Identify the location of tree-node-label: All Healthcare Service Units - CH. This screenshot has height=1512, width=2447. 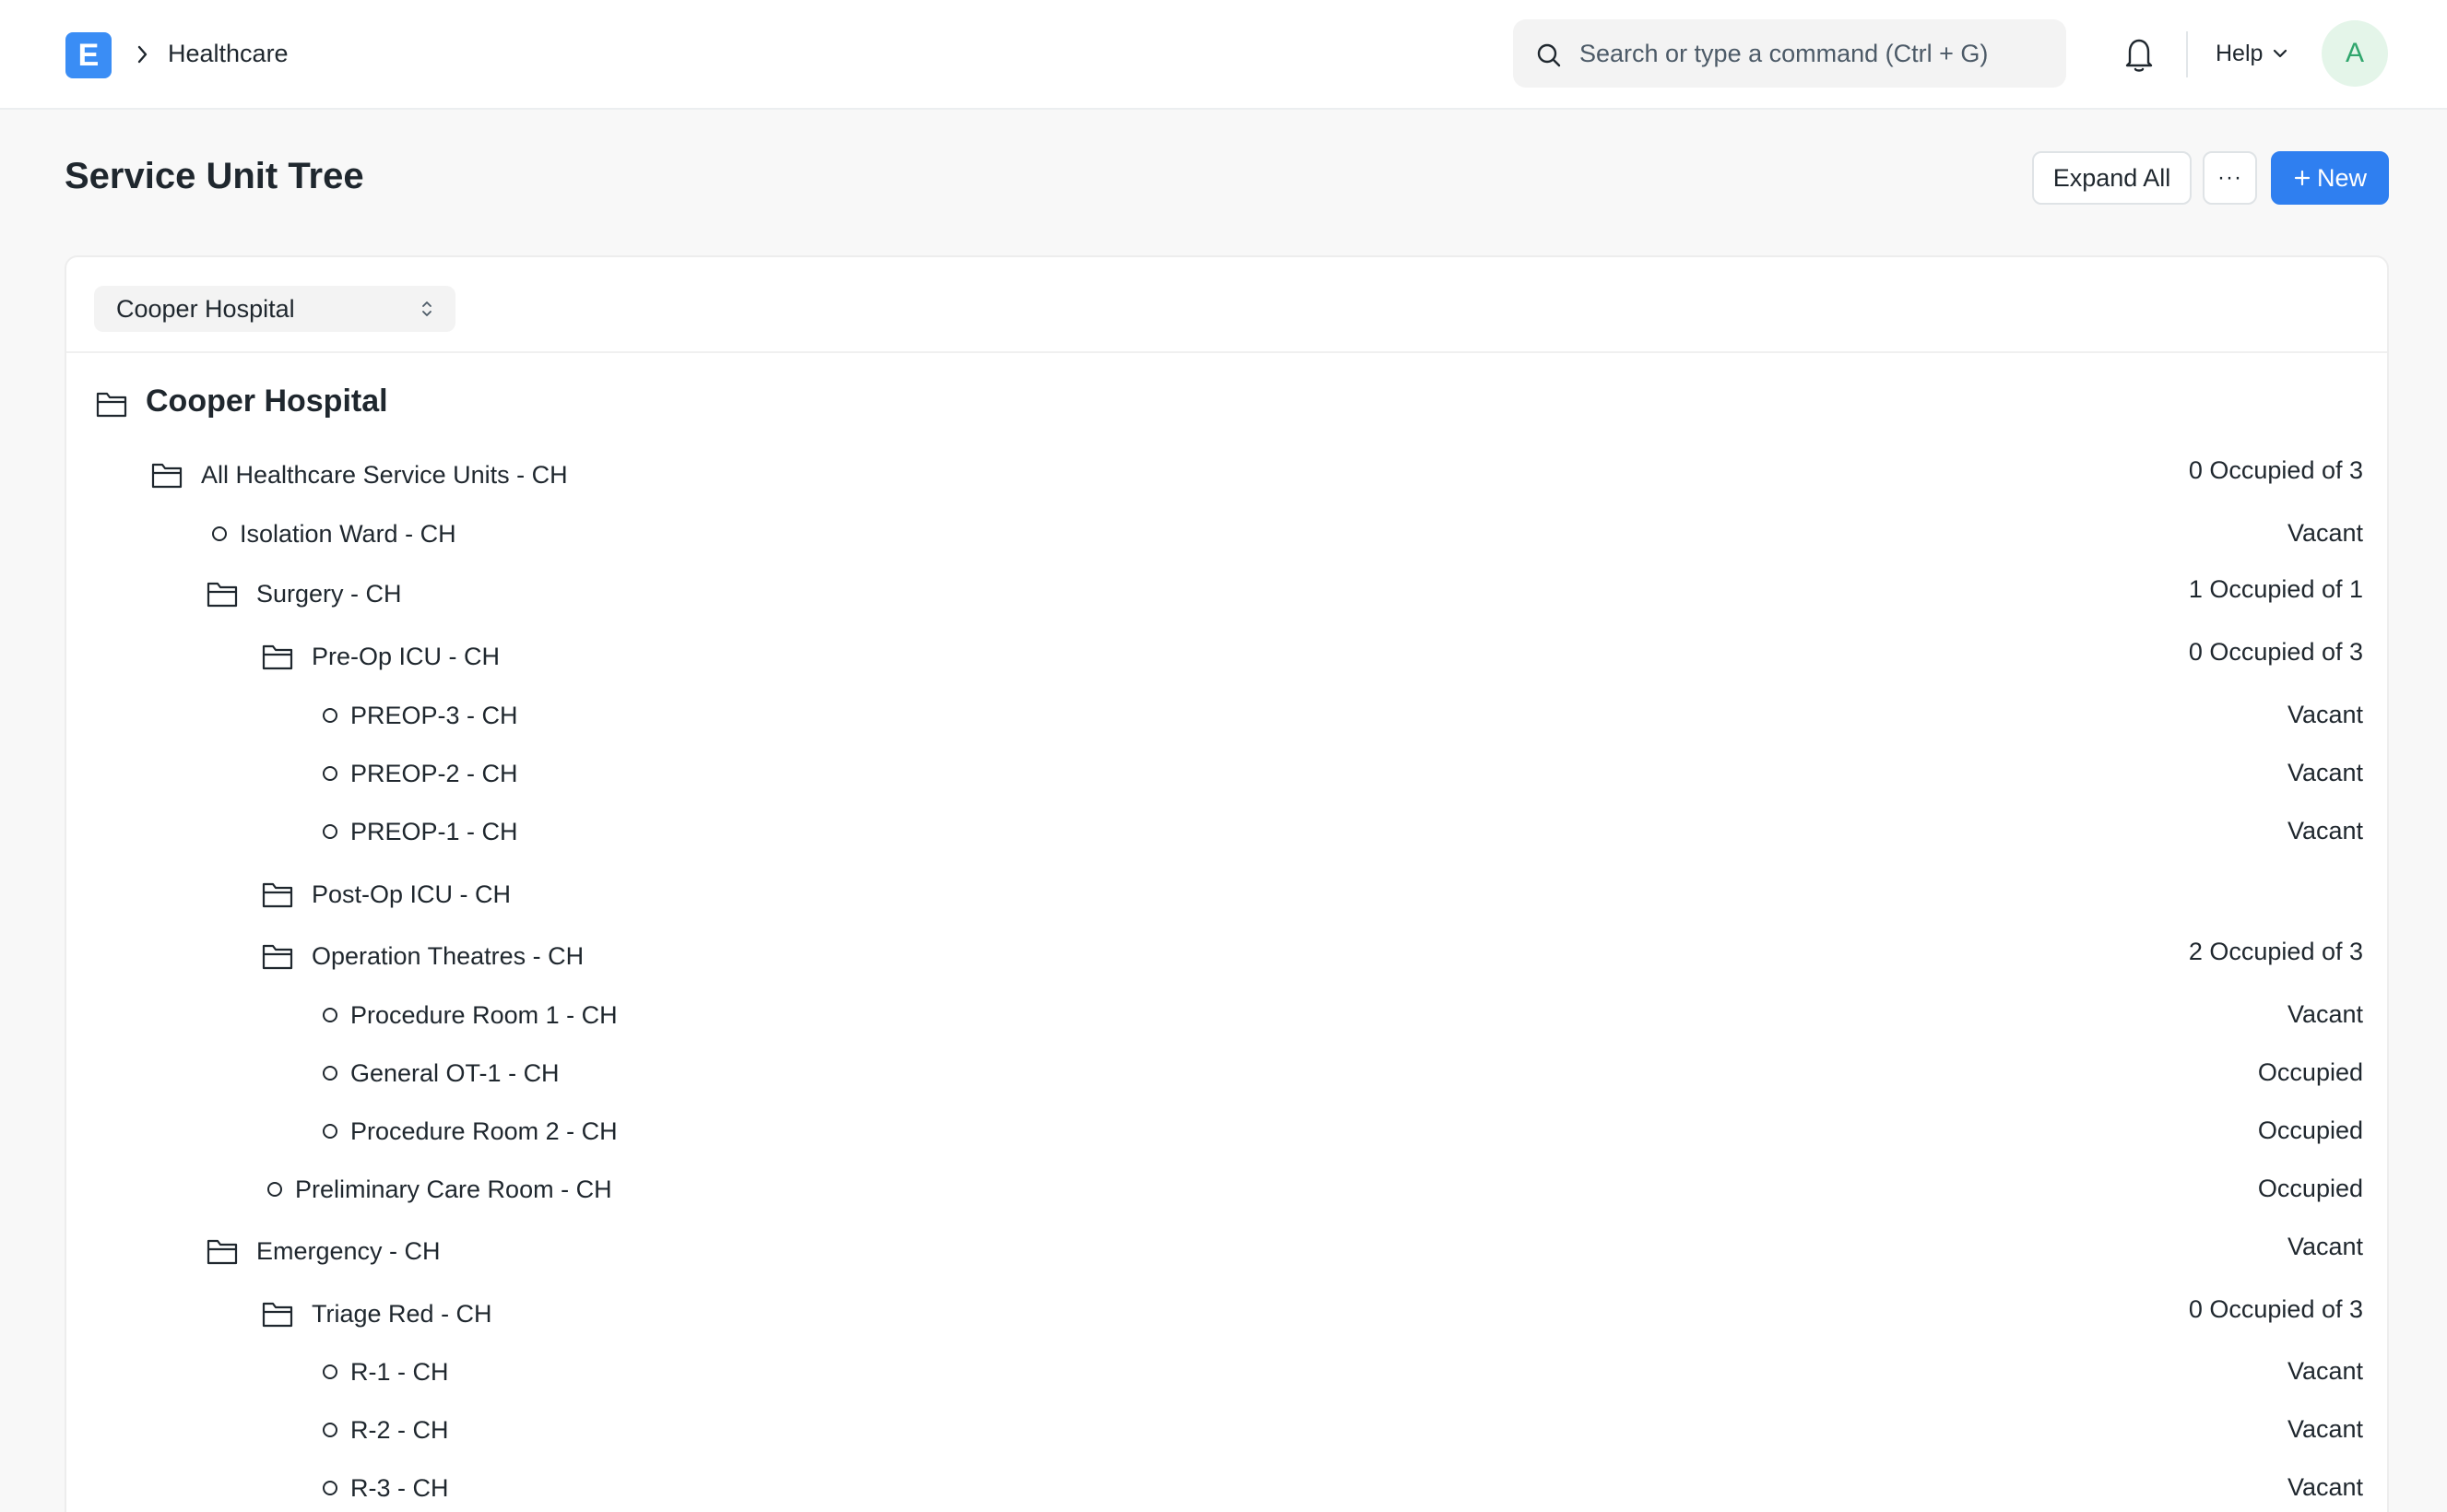
(384, 475).